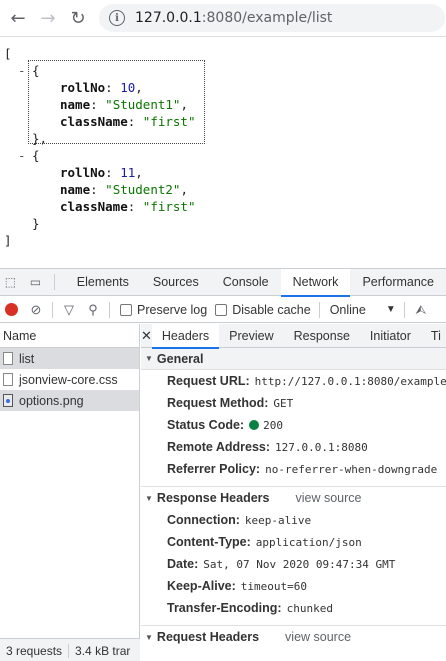 This screenshot has height=661, width=446. I want to click on image-icon, so click(8, 400).